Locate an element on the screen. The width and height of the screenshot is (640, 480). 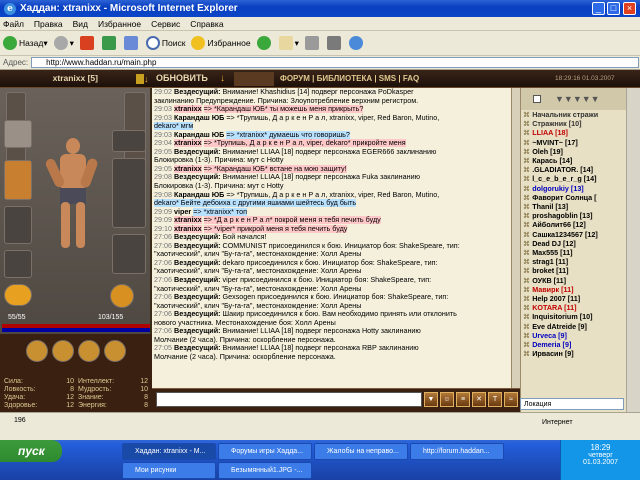
online-player: ⌘ Eve dAtreide [9] is located at coordinates (573, 326).